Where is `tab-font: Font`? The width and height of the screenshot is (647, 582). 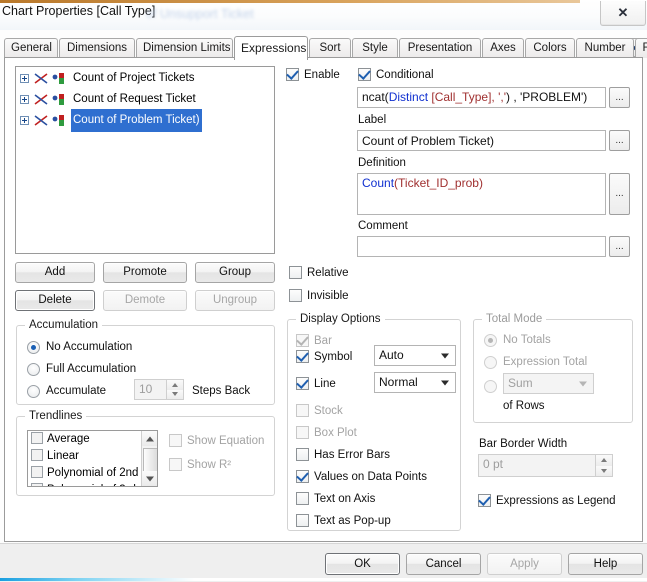
tab-font: Font is located at coordinates (641, 48).